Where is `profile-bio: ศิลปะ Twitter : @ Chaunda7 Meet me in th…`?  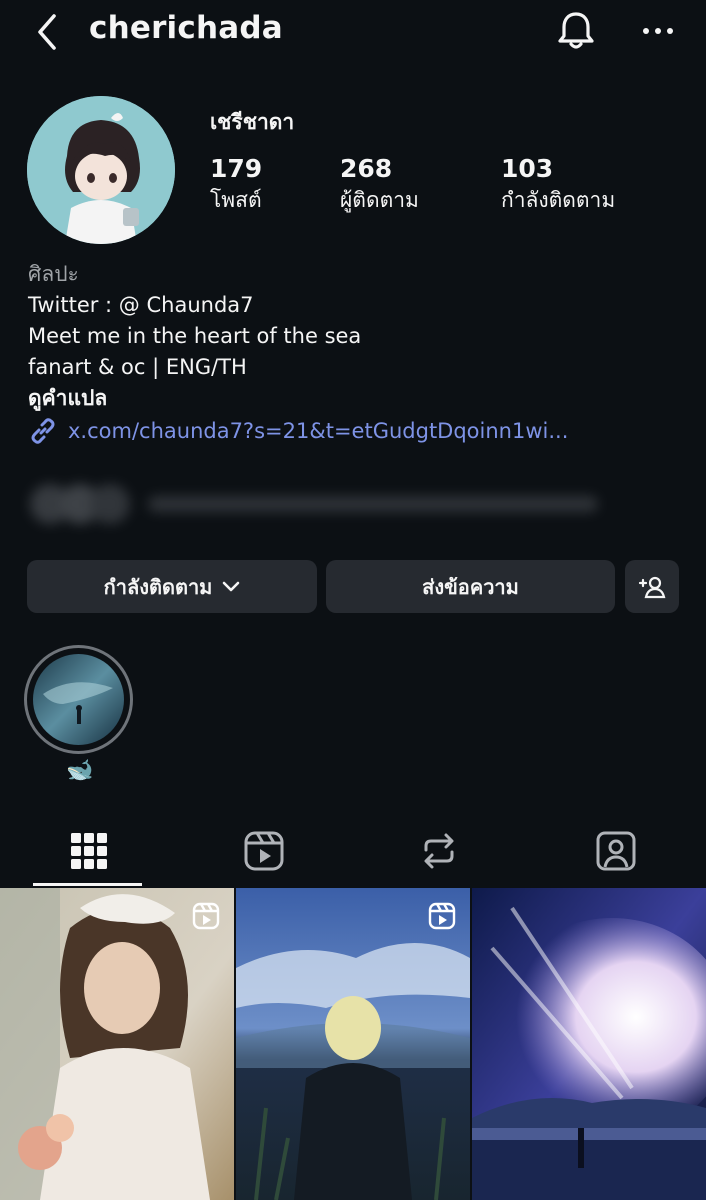 profile-bio: ศิลปะ Twitter : @ Chaunda7 Meet me in th… is located at coordinates (358, 336).